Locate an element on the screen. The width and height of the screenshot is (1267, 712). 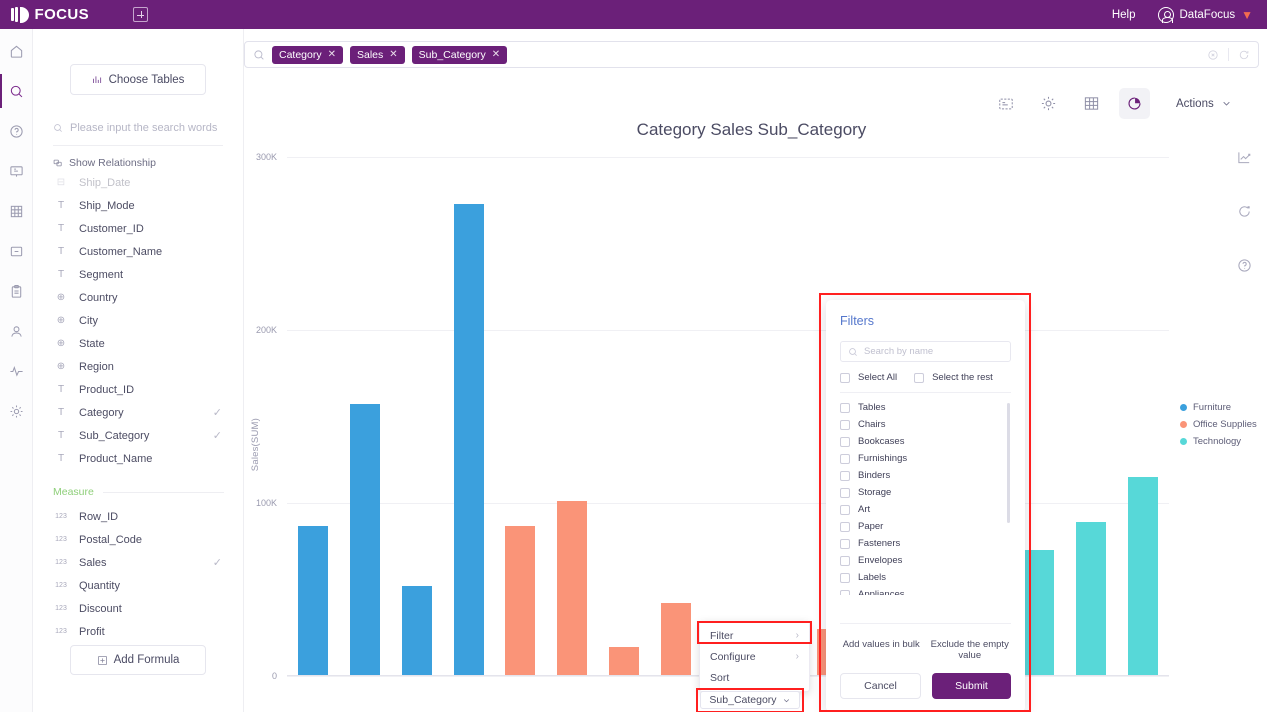
pulse-icon is located at coordinates (16, 371).